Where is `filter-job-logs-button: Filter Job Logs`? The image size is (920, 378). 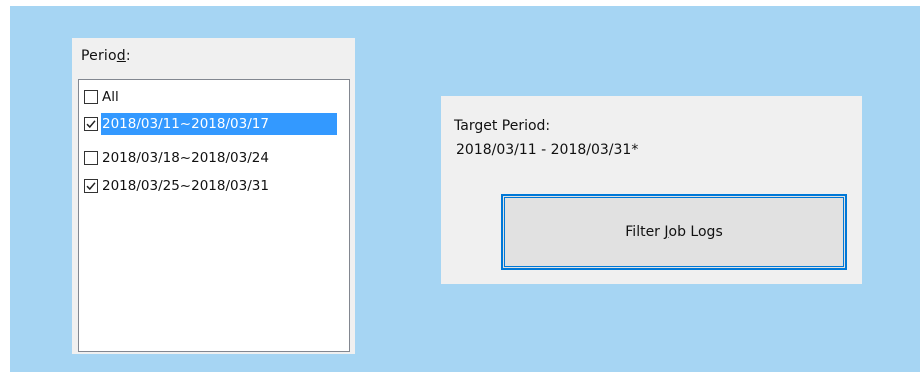 filter-job-logs-button: Filter Job Logs is located at coordinates (674, 232).